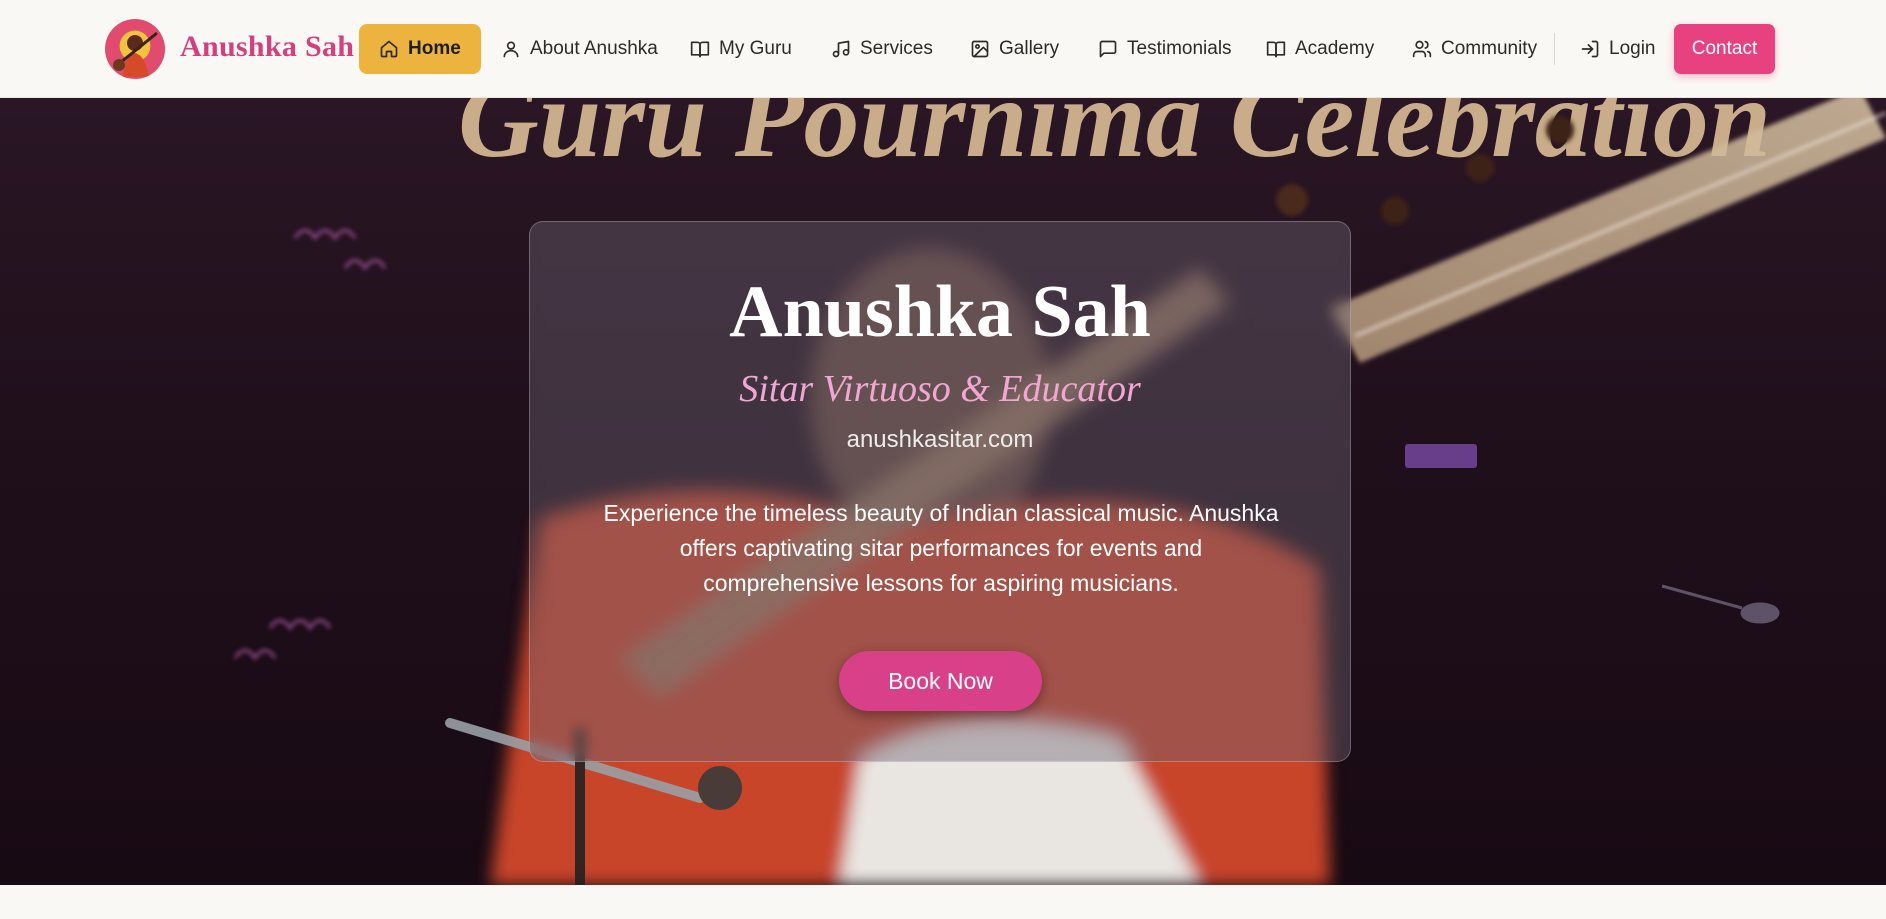  I want to click on hero-title: Anushka Sah, so click(940, 312).